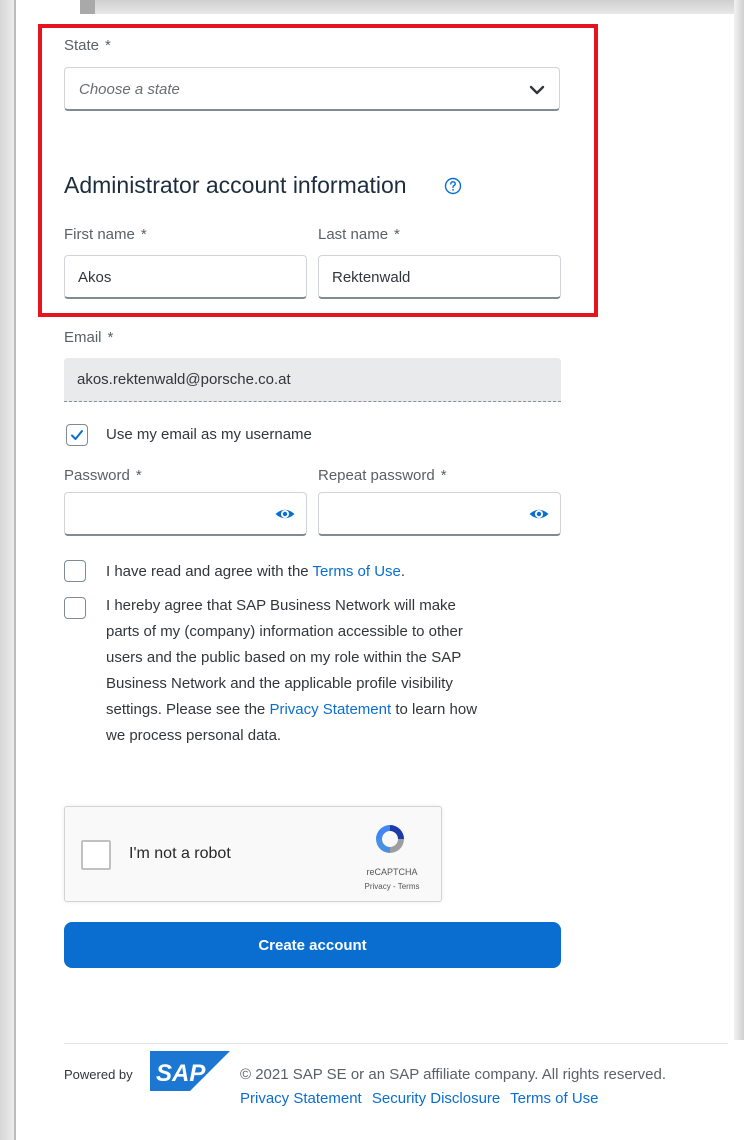 Image resolution: width=744 pixels, height=1140 pixels. What do you see at coordinates (98, 1074) in the screenshot?
I see `powered-by-label: Powered by` at bounding box center [98, 1074].